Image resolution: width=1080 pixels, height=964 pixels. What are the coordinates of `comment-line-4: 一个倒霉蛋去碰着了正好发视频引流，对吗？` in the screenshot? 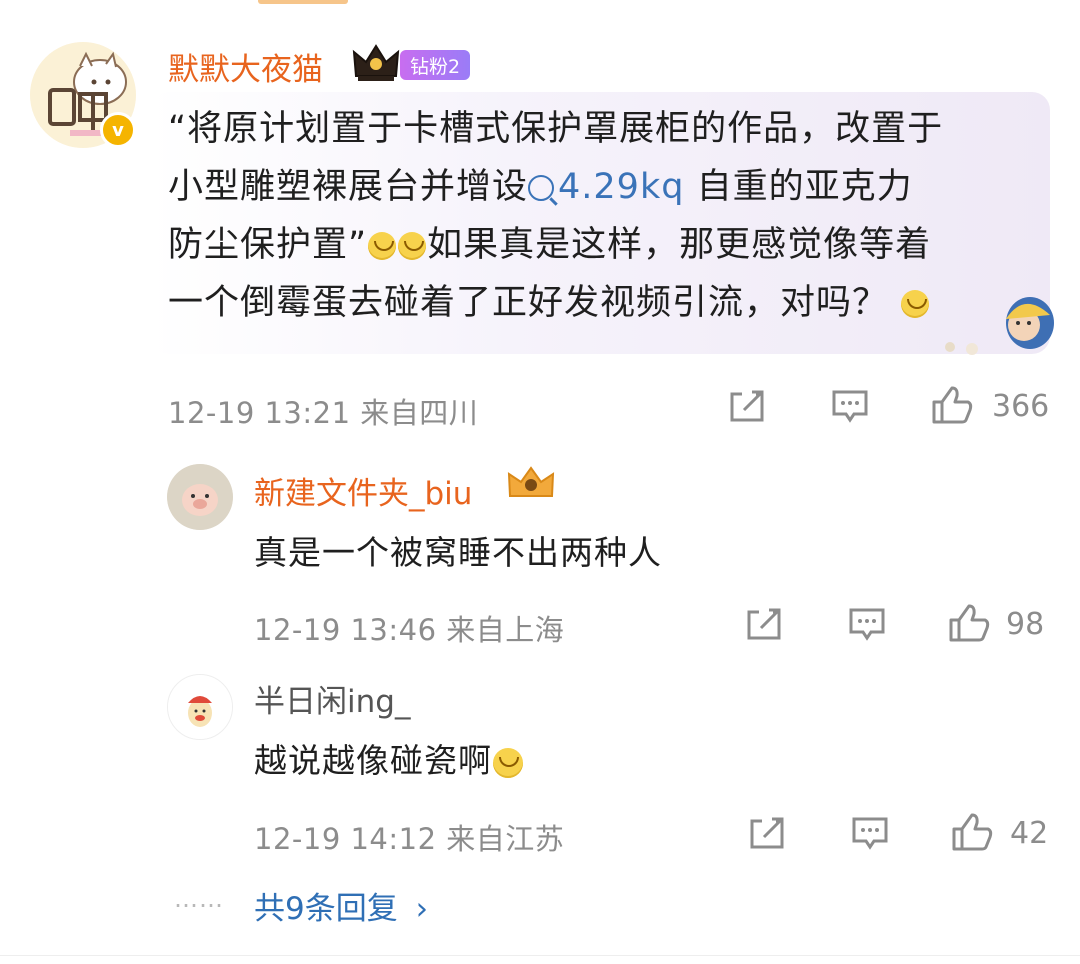 It's located at (608, 303).